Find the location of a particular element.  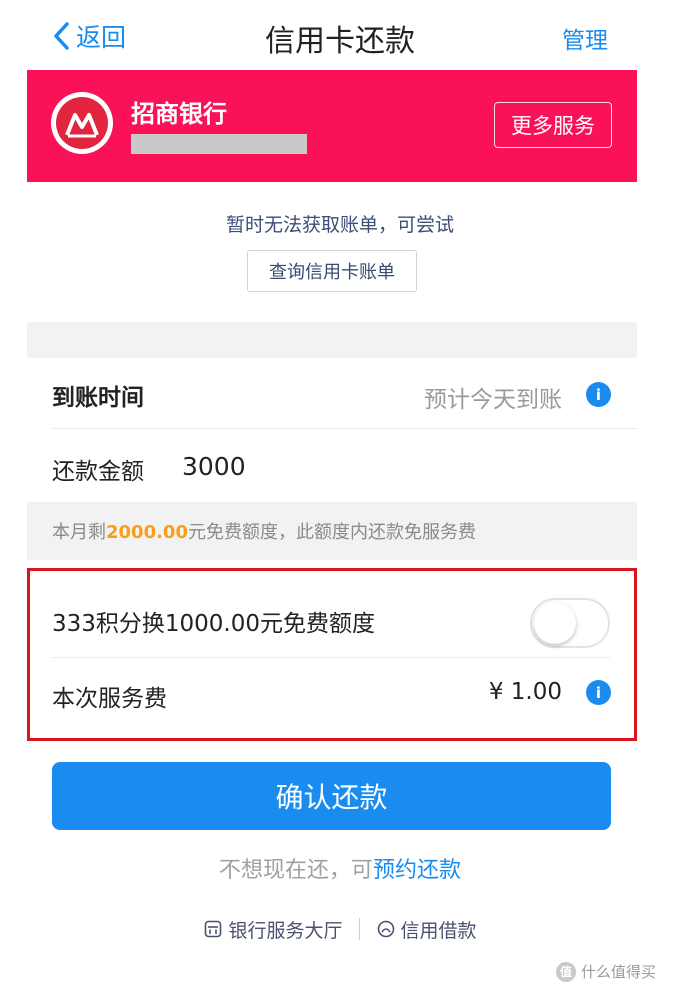

manage-button: 管理 is located at coordinates (585, 38).